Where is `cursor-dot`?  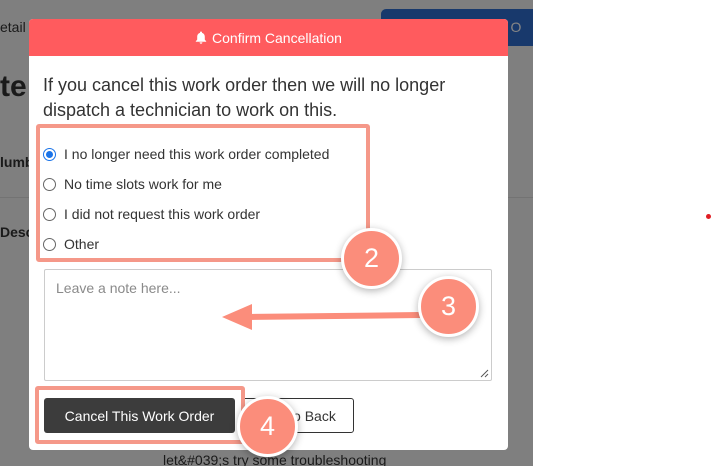 cursor-dot is located at coordinates (708, 216).